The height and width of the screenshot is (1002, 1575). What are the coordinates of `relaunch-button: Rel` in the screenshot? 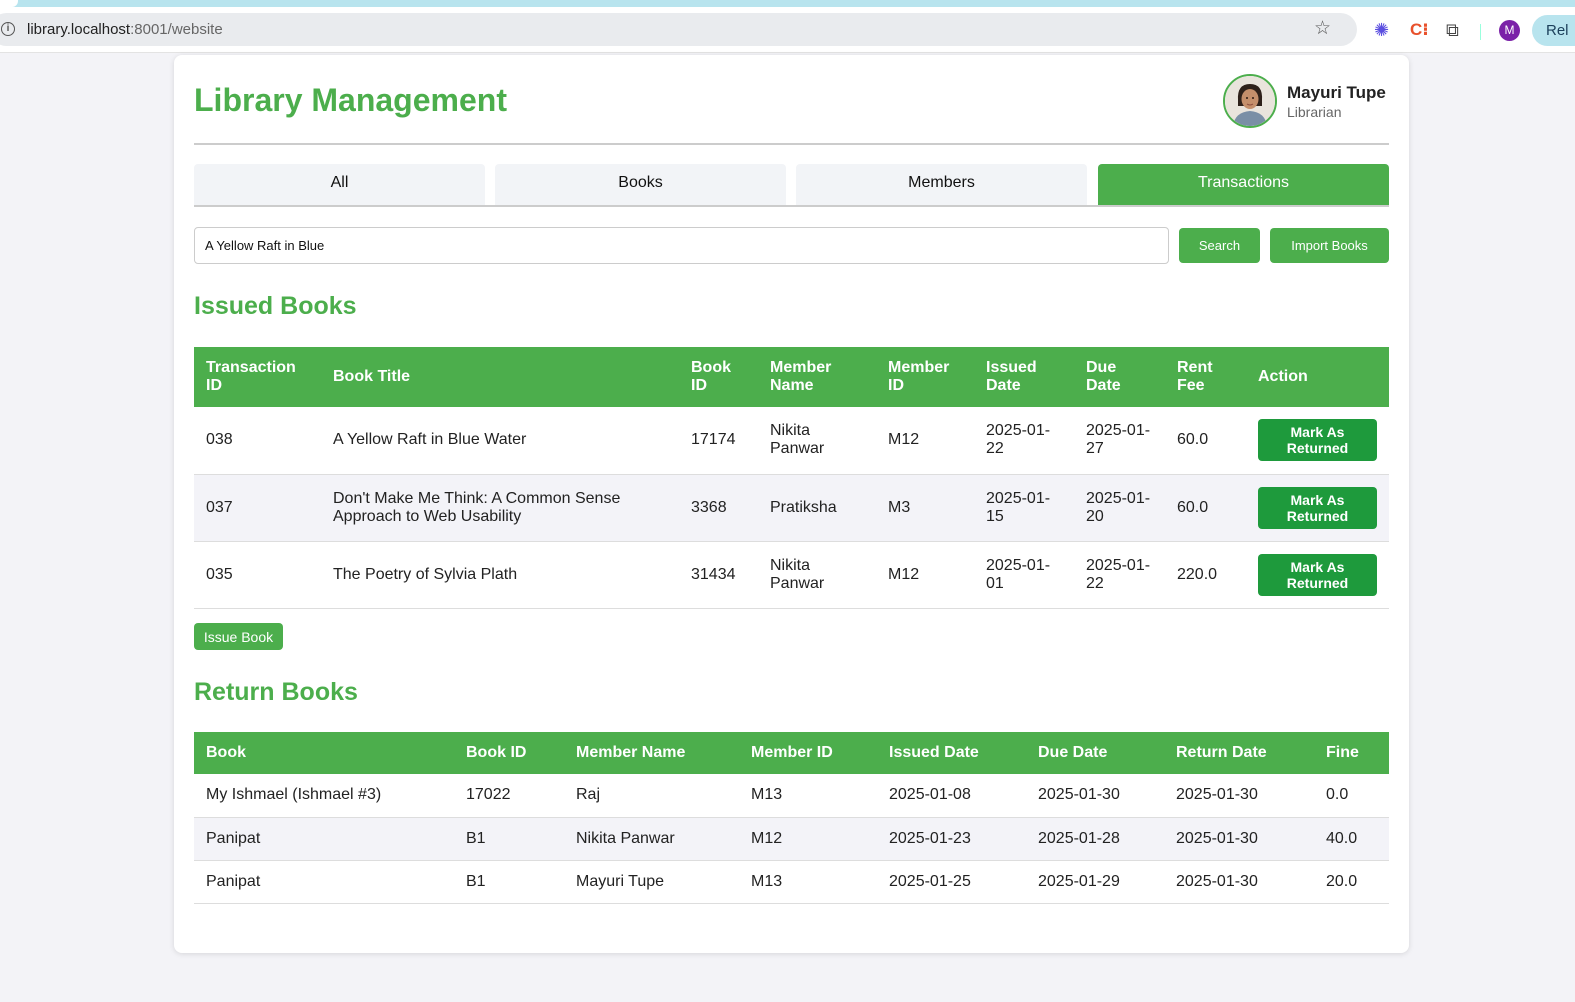 It's located at (1553, 30).